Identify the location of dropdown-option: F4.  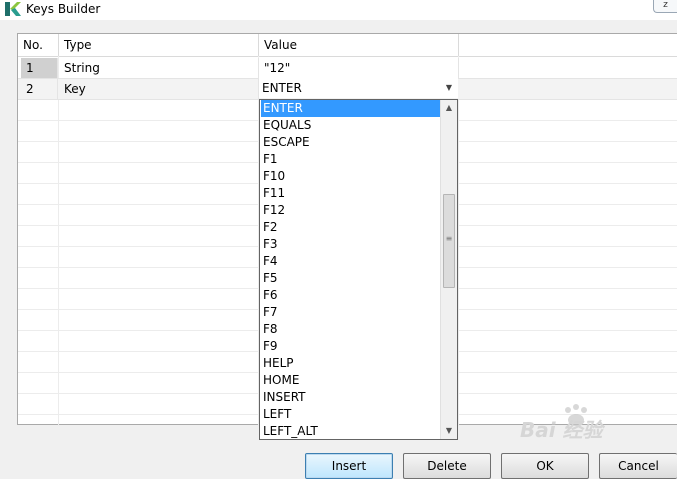
(351, 261).